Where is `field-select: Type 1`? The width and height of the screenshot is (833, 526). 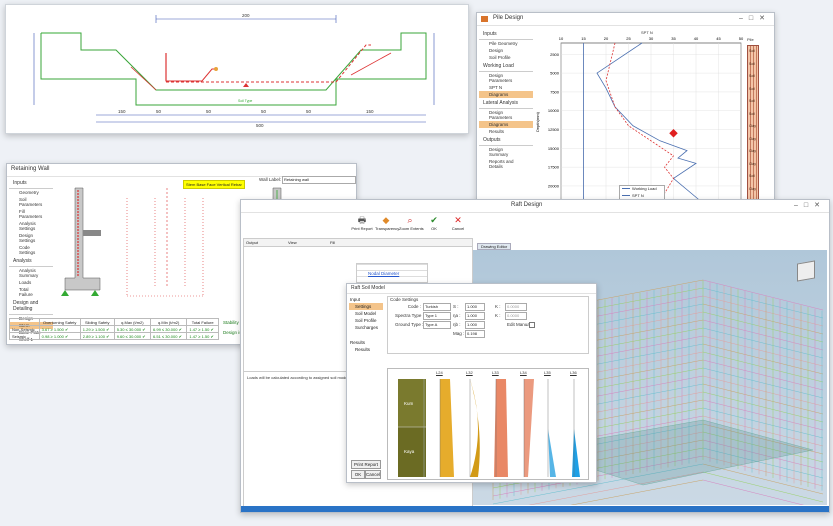
field-select: Type 1 is located at coordinates (437, 316).